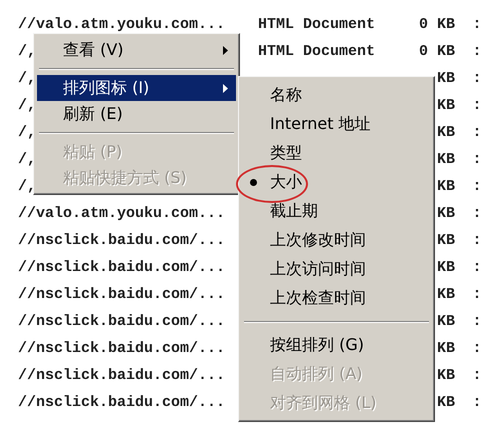 This screenshot has width=499, height=423. I want to click on menu-item: 按组排列 (G), so click(336, 345).